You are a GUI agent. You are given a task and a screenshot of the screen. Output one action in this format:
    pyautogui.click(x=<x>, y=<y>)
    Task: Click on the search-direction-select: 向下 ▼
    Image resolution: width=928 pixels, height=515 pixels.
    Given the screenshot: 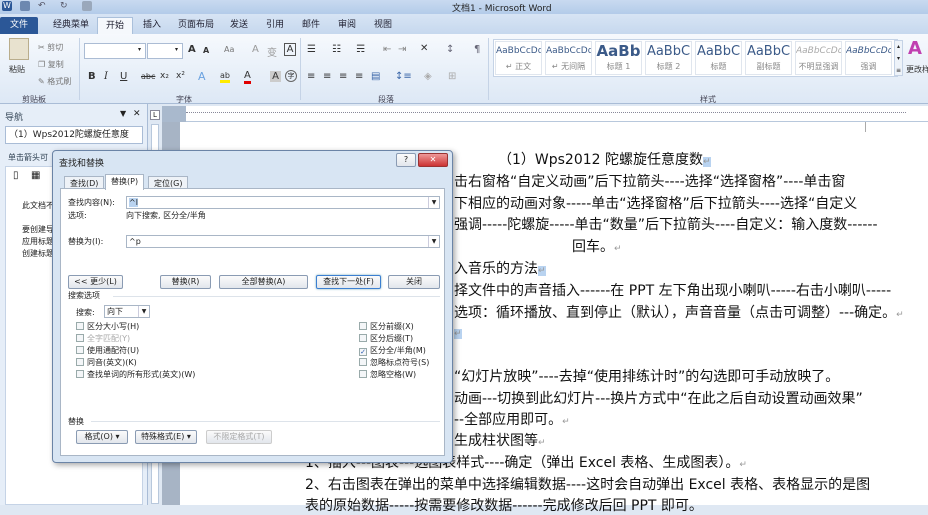 What is the action you would take?
    pyautogui.click(x=127, y=311)
    